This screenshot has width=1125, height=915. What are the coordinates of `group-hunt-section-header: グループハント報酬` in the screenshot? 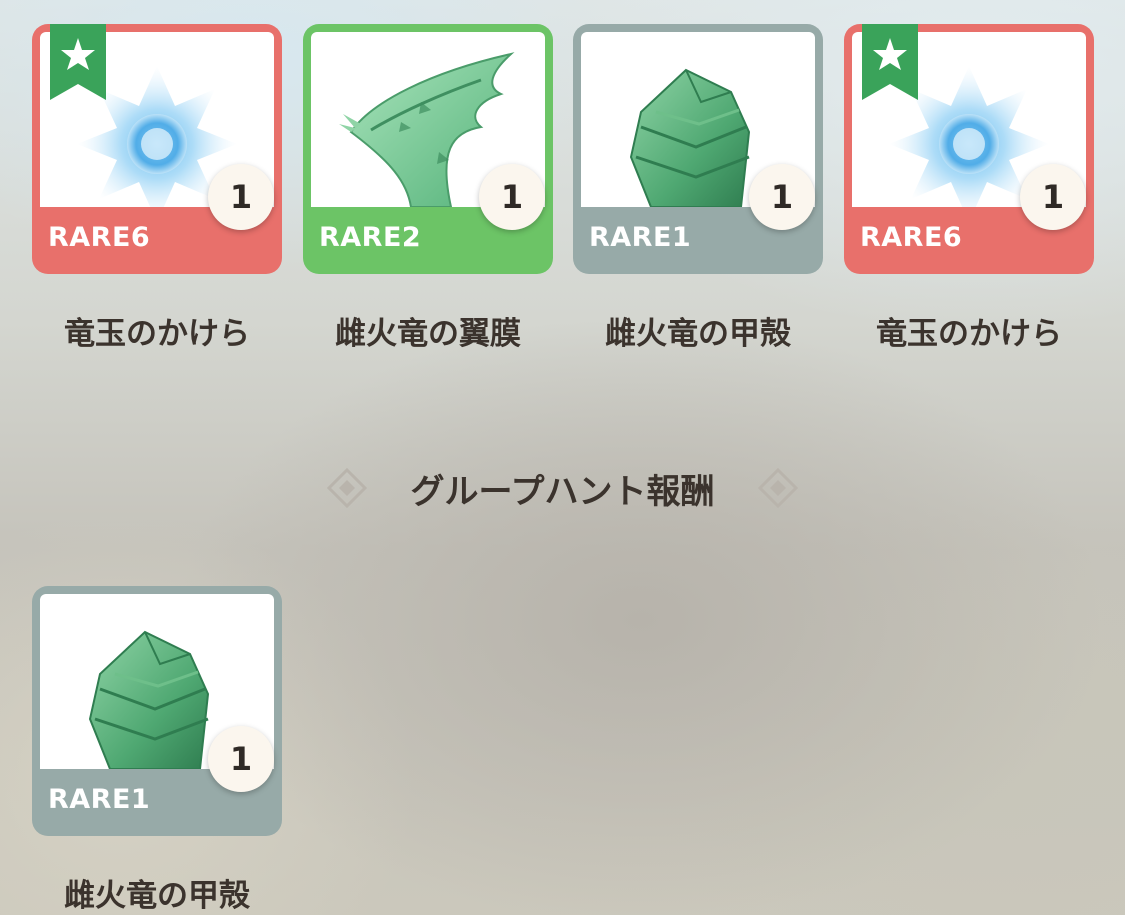 It's located at (562, 488).